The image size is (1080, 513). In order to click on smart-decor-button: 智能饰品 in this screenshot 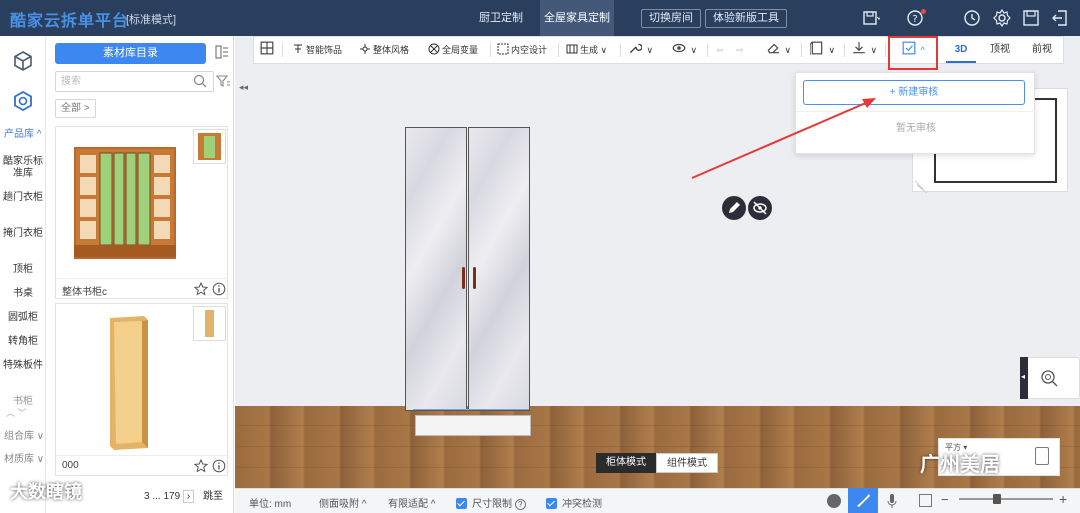, I will do `click(317, 50)`.